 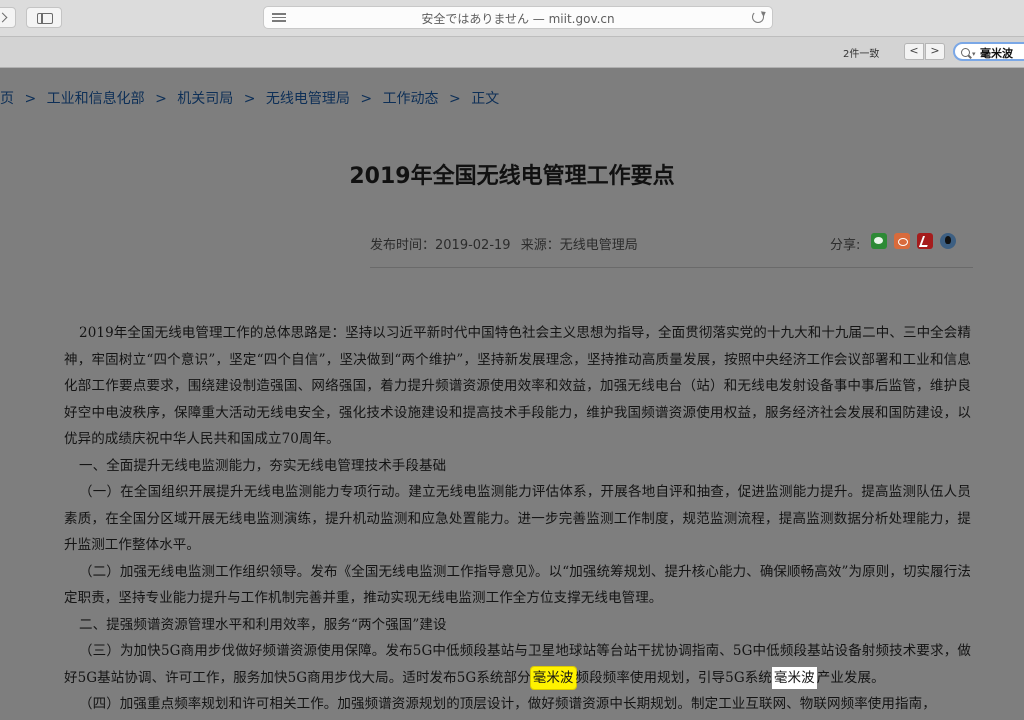 What do you see at coordinates (579, 245) in the screenshot?
I see `article-source: 来源：无线电管理局` at bounding box center [579, 245].